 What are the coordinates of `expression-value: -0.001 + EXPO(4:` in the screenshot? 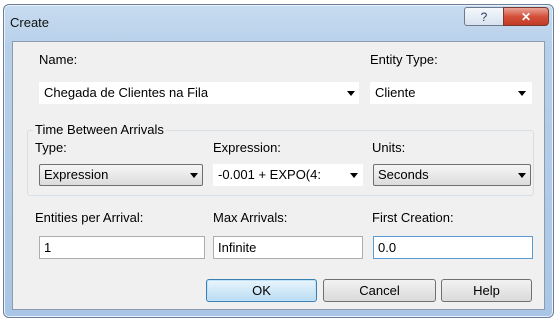 It's located at (269, 174).